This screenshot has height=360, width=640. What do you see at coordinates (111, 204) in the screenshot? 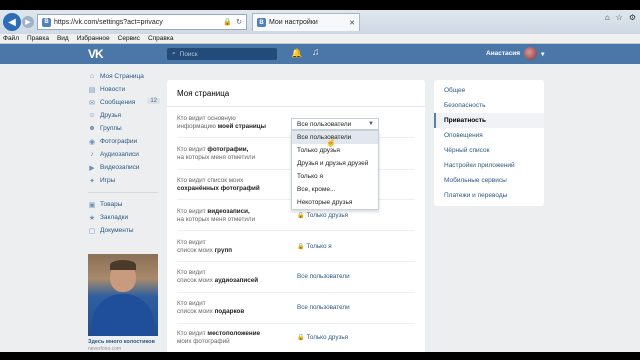
I see `sidebar-item-label: Товары` at bounding box center [111, 204].